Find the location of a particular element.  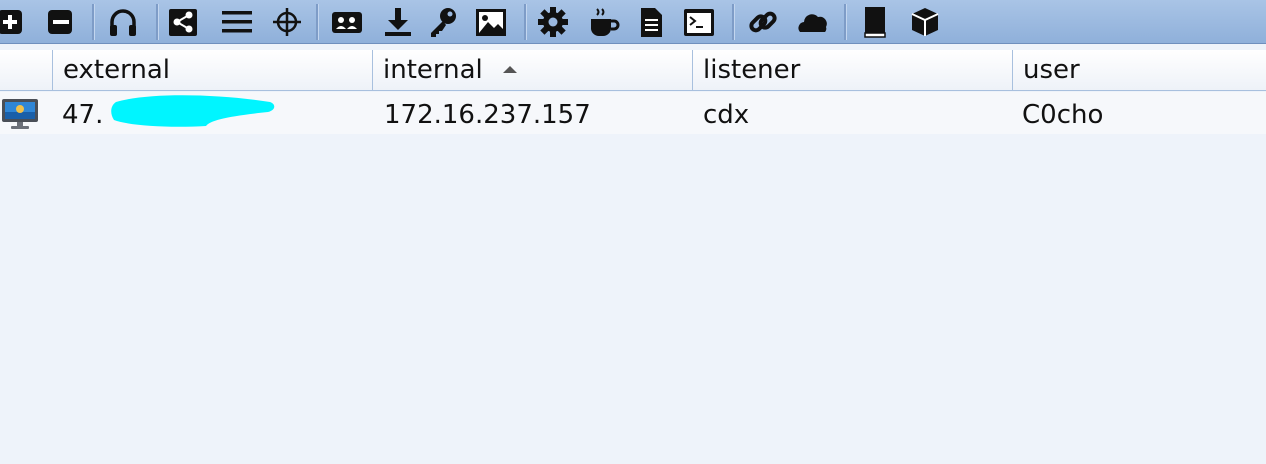

coffee-icon is located at coordinates (603, 22).